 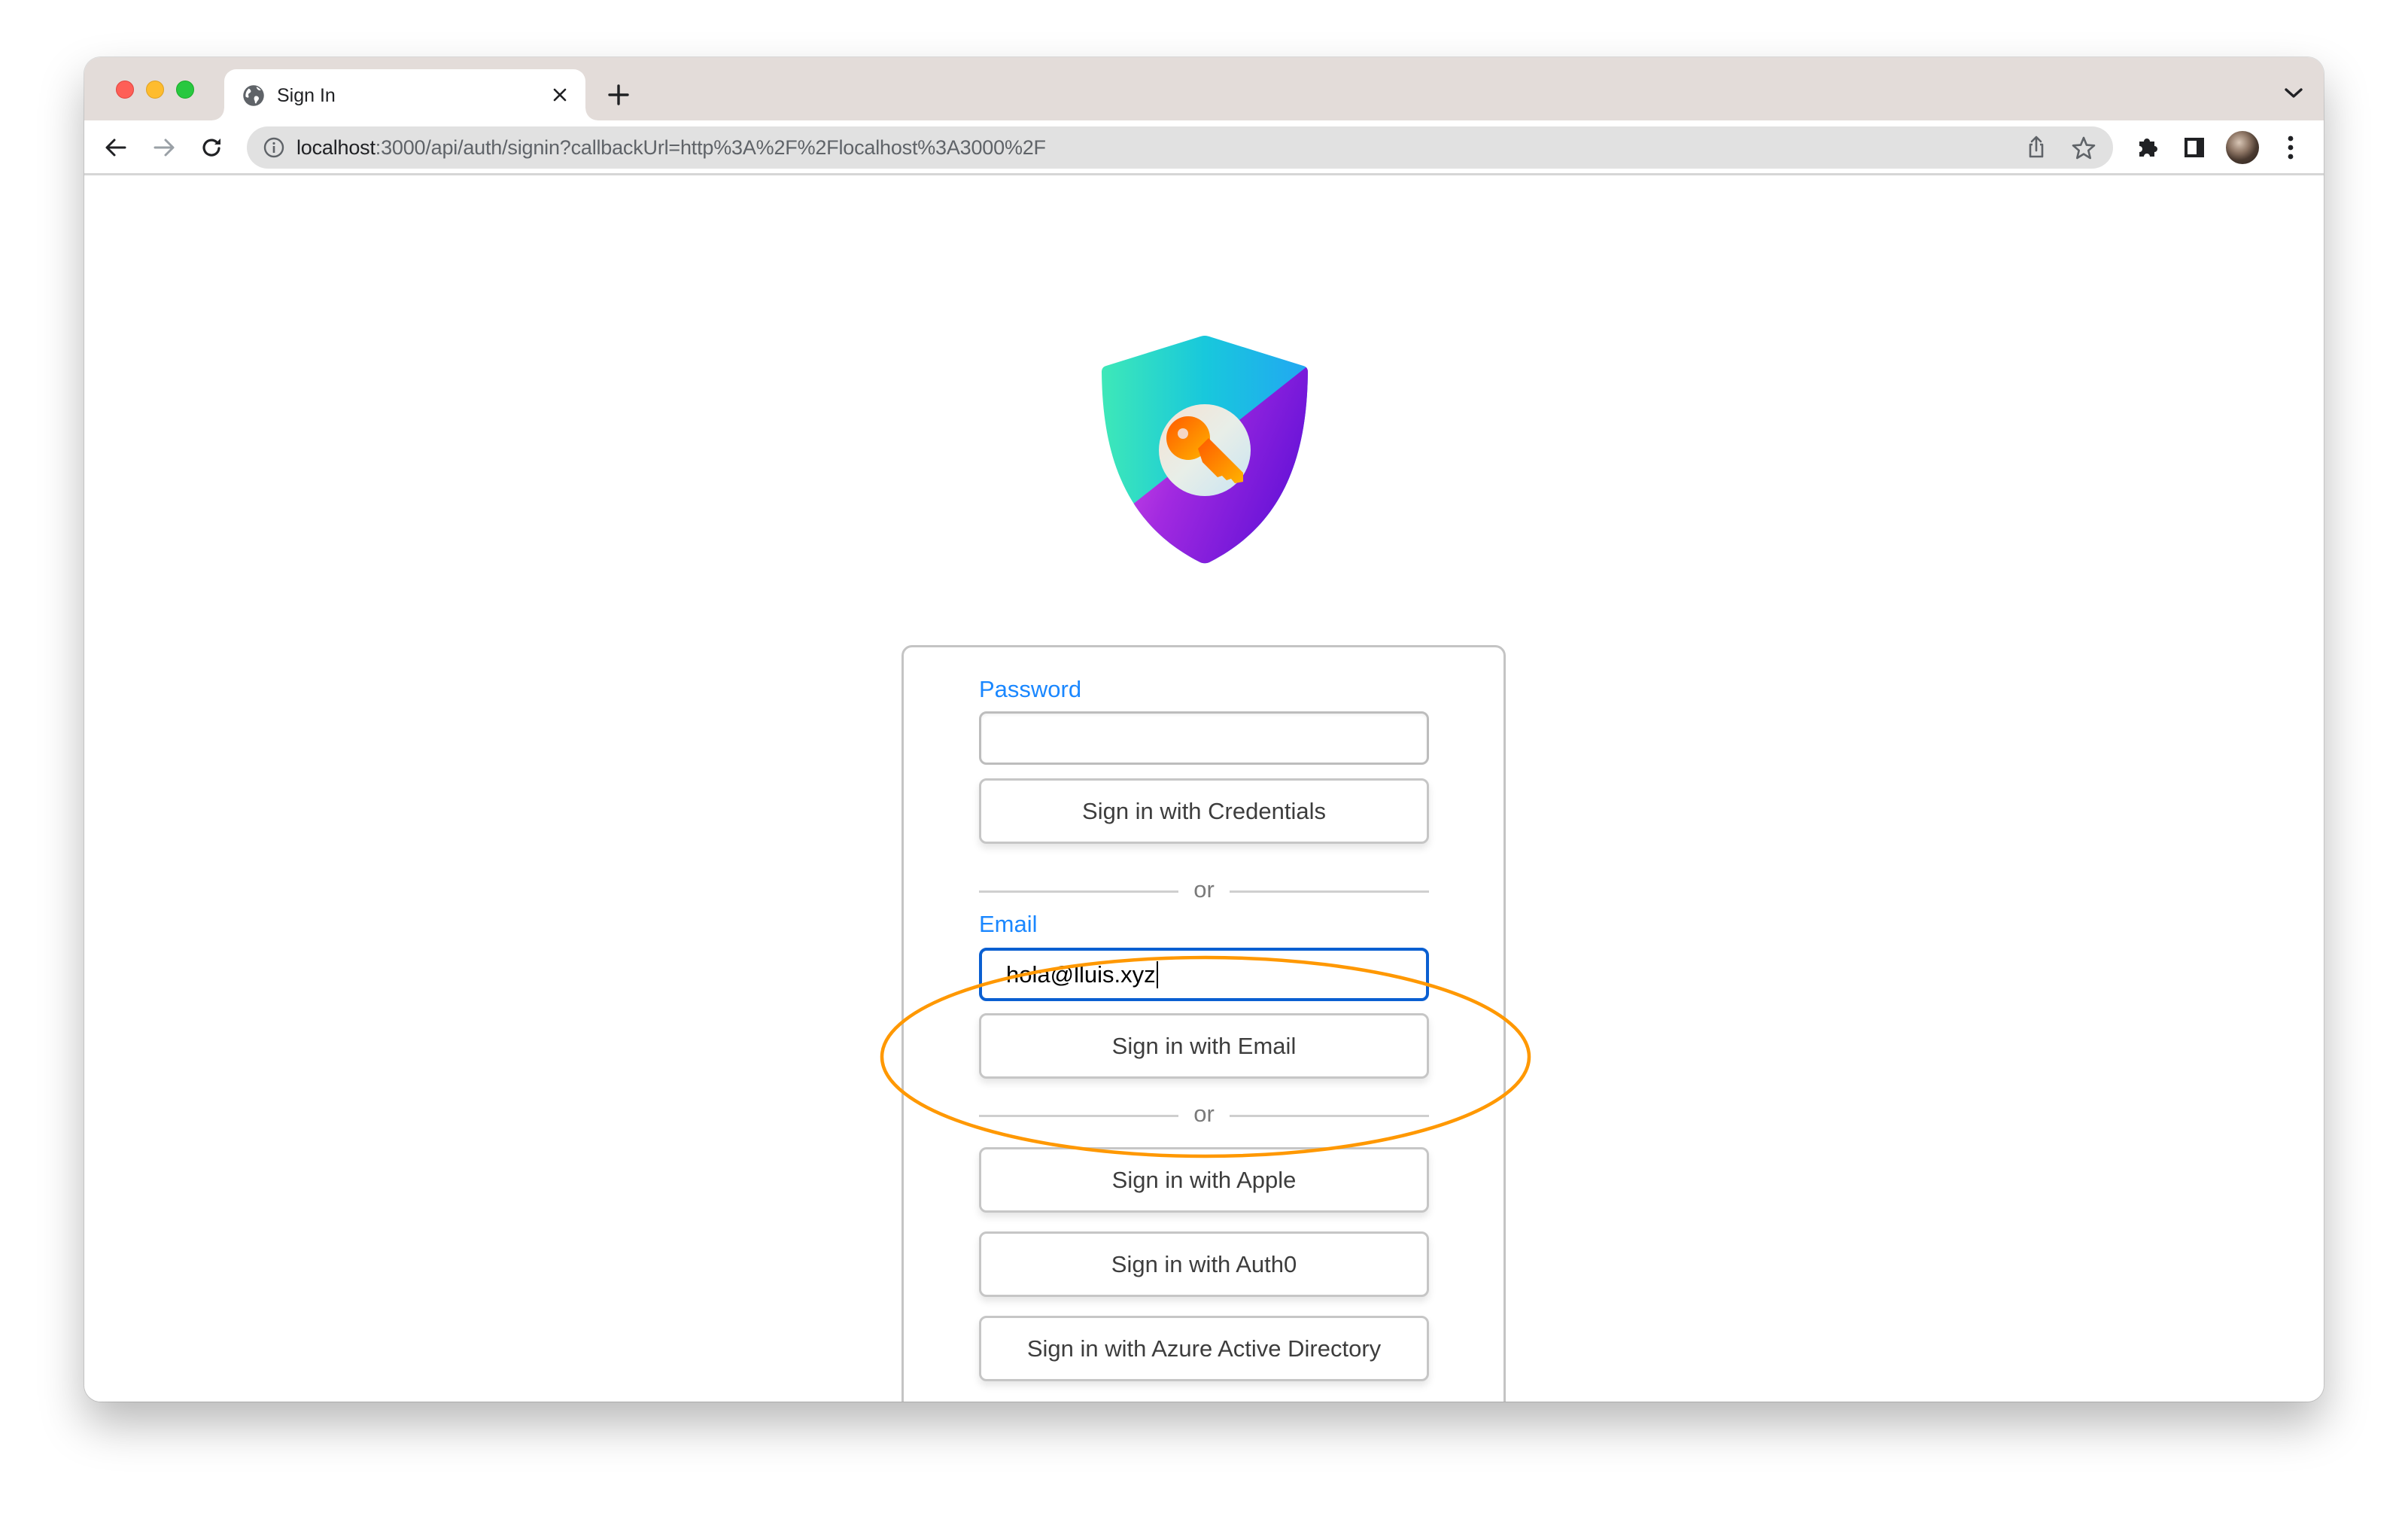 I want to click on star-icon, so click(x=2083, y=148).